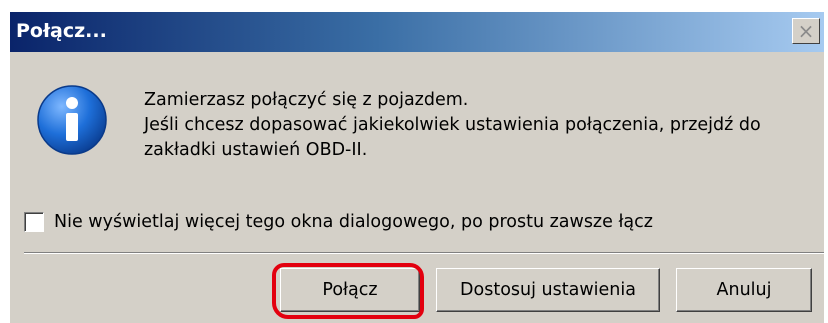 This screenshot has height=323, width=828. What do you see at coordinates (306, 100) in the screenshot?
I see `message-line: Zamierzasz połączyć się z pojazdem.` at bounding box center [306, 100].